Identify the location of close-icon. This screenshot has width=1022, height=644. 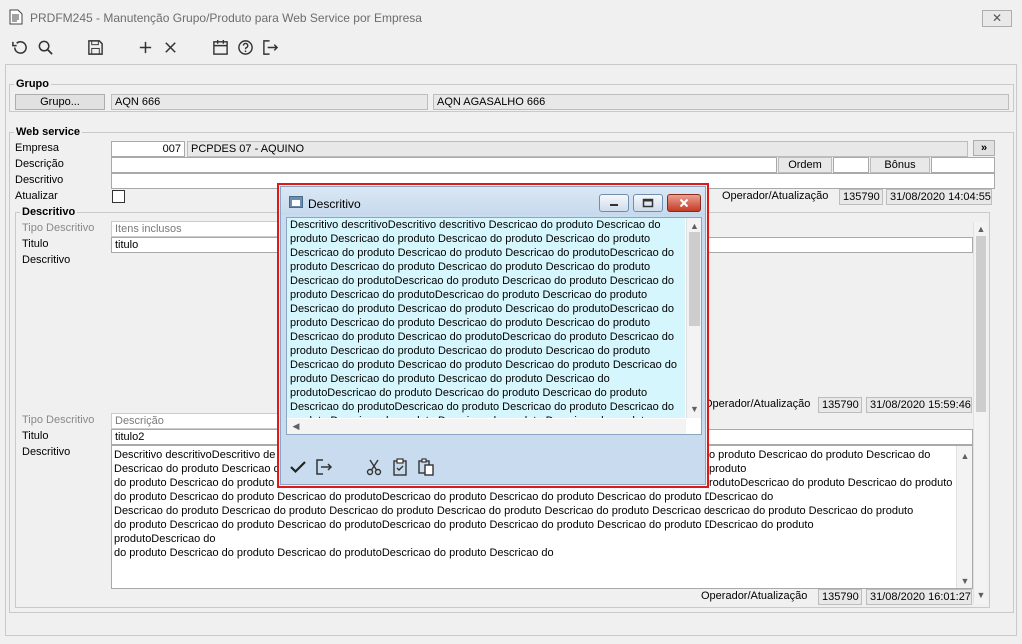
(684, 203).